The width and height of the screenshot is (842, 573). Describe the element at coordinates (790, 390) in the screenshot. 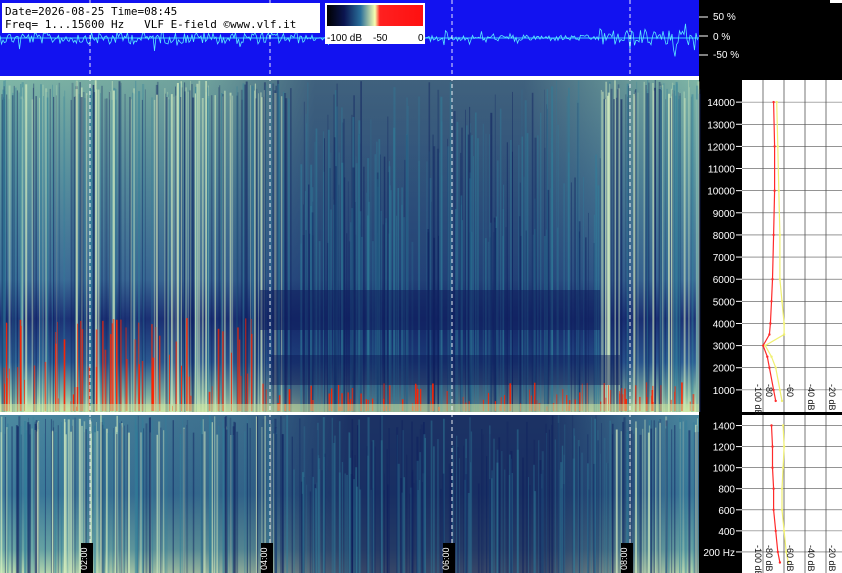

I see `db-tick-label: -60` at that location.